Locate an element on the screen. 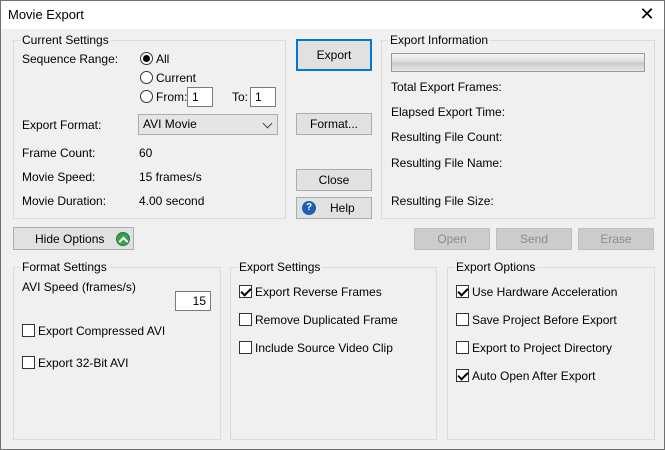  elapsed-export-time-label: Elapsed Export Time: is located at coordinates (448, 112).